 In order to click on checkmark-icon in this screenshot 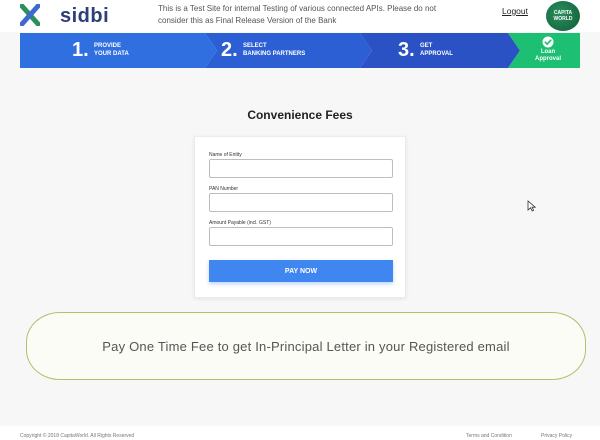, I will do `click(548, 42)`.